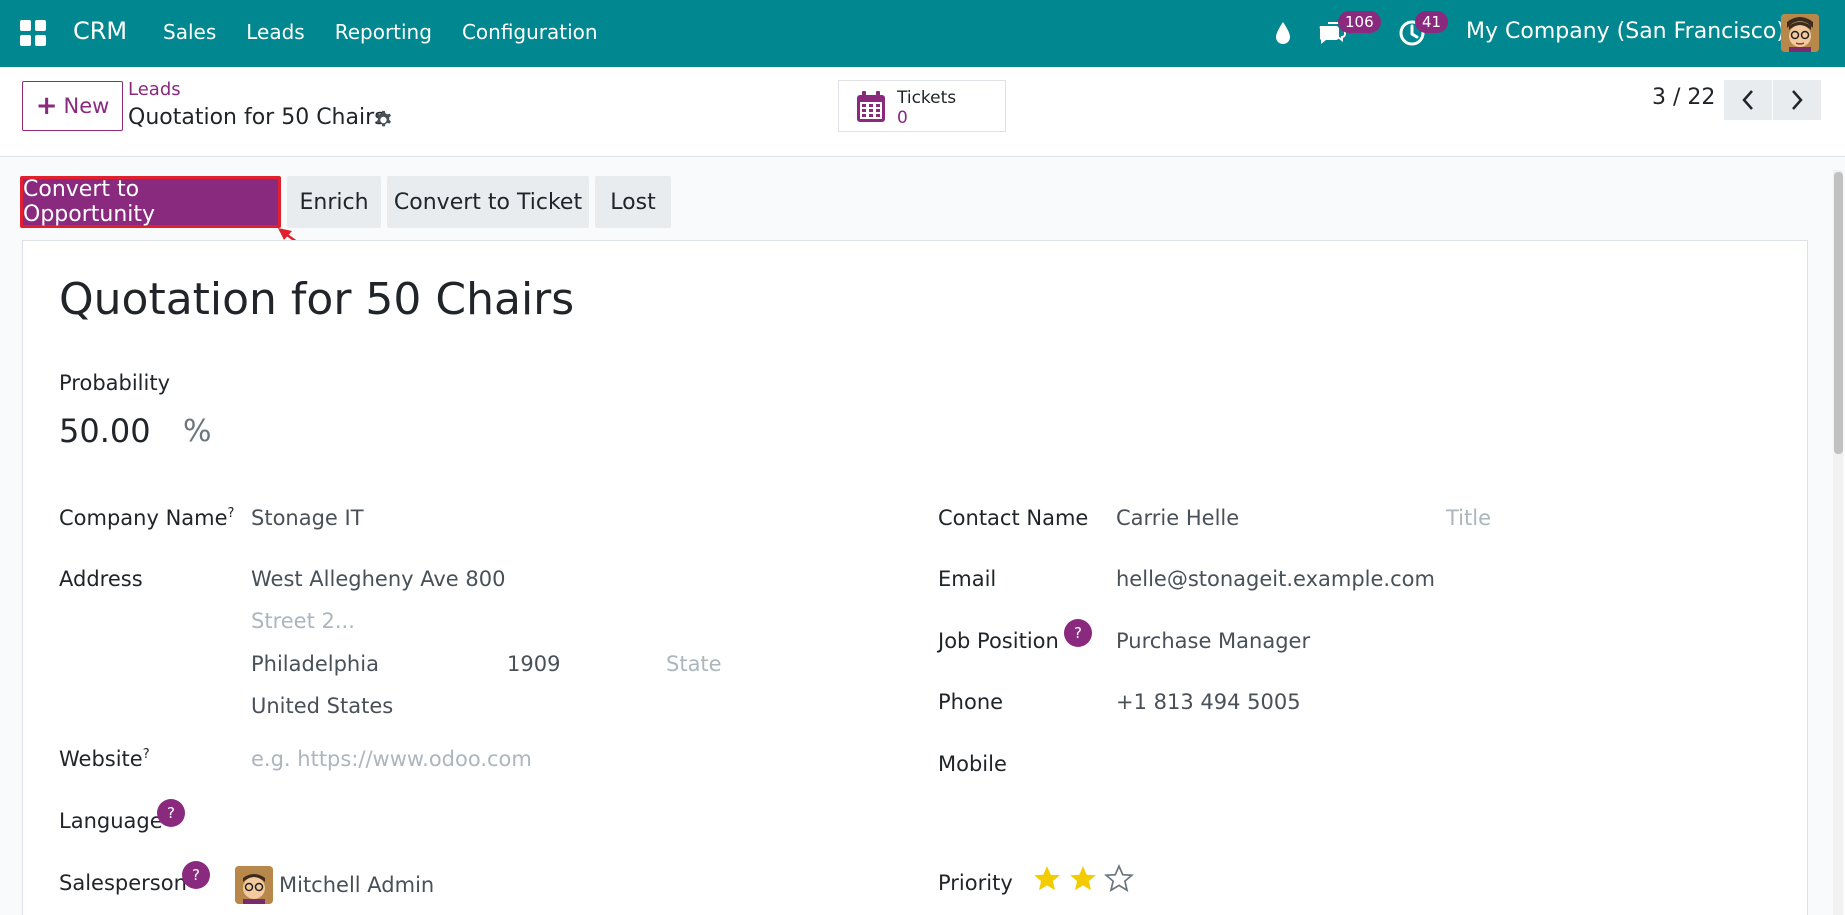 This screenshot has width=1845, height=915. I want to click on menu-item-reporting: Reporting, so click(383, 32).